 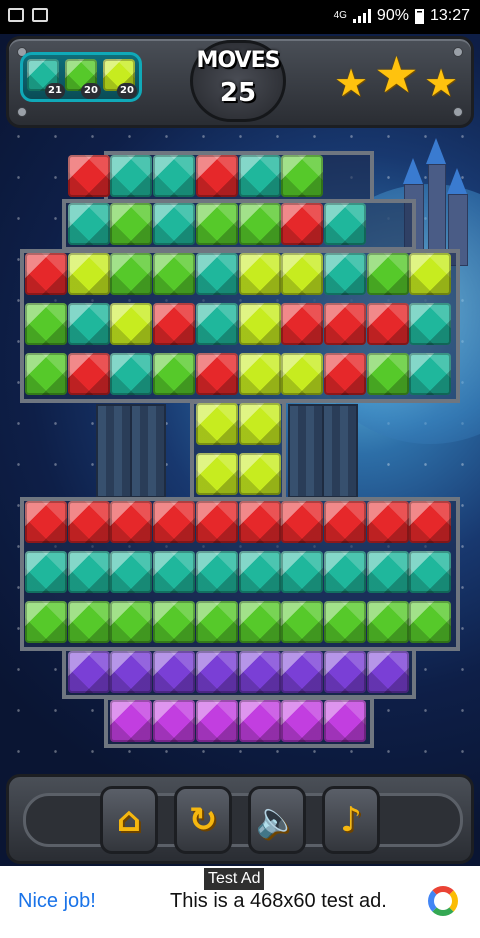 What do you see at coordinates (419, 16) in the screenshot?
I see `battery-icon` at bounding box center [419, 16].